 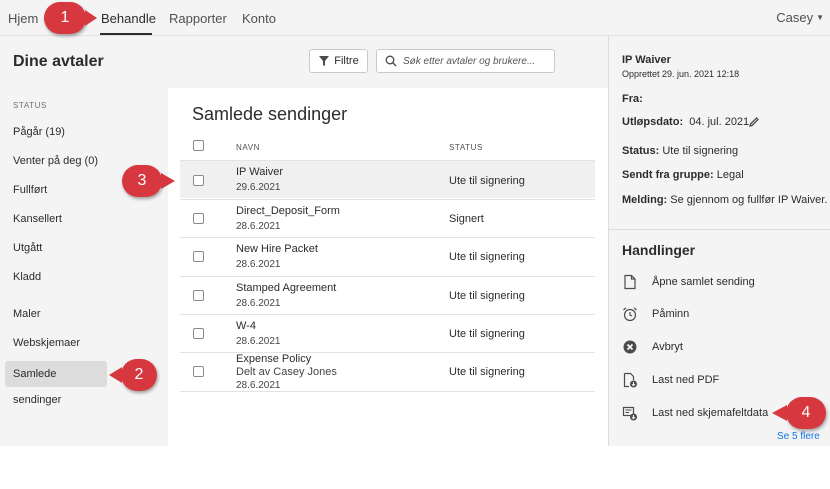 I want to click on callout-4: 4, so click(x=806, y=413).